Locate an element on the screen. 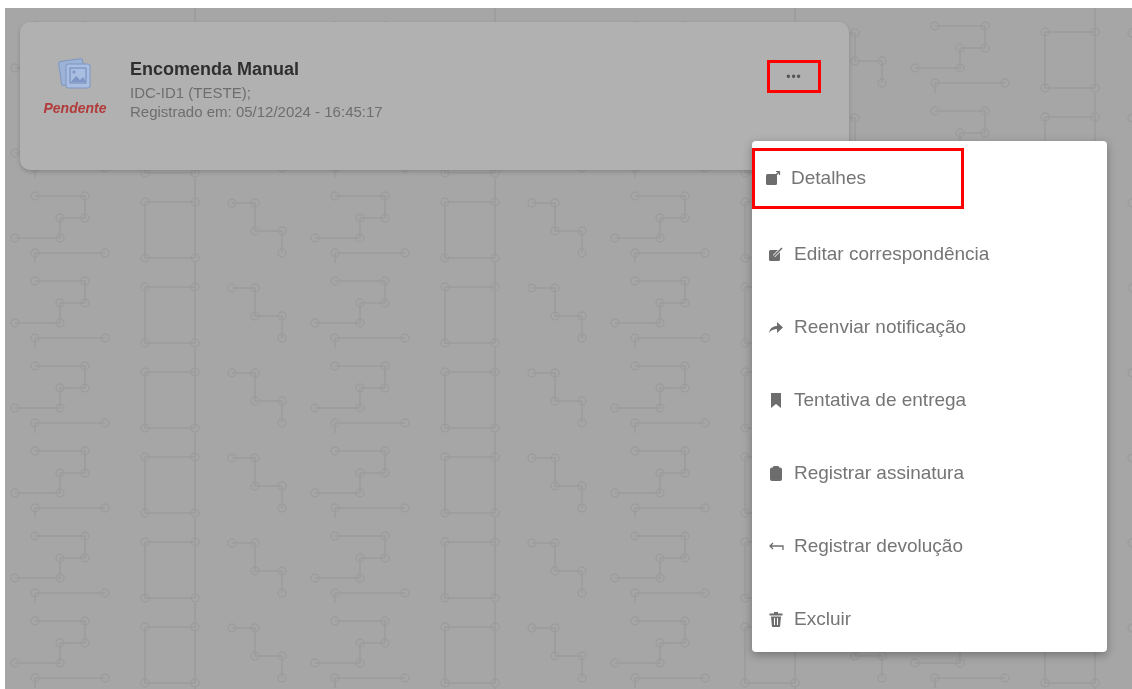  clipboard-icon is located at coordinates (776, 473).